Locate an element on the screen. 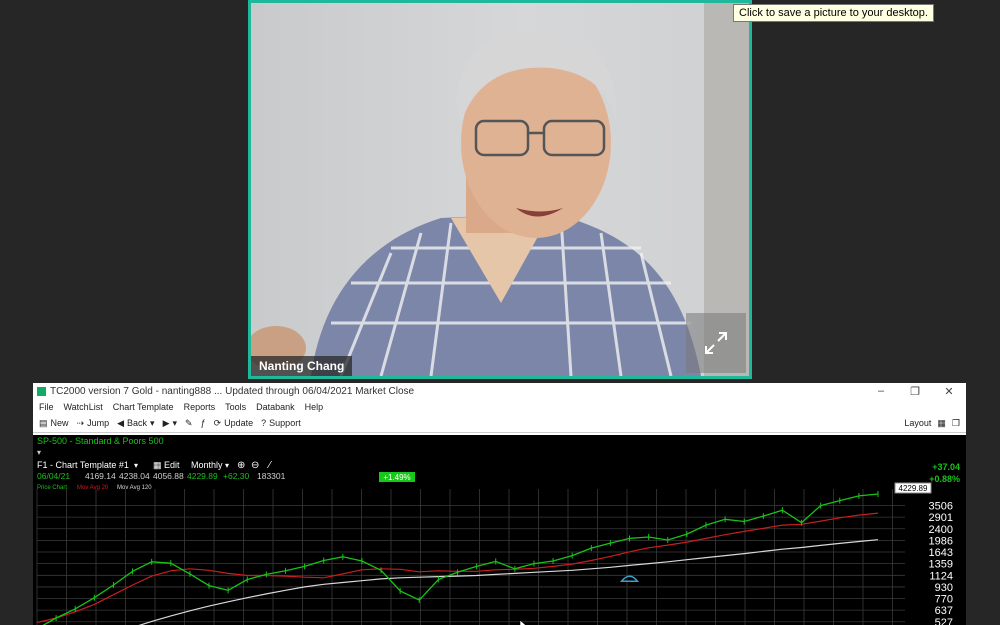 This screenshot has width=1000, height=625. question-icon: ? is located at coordinates (264, 423).